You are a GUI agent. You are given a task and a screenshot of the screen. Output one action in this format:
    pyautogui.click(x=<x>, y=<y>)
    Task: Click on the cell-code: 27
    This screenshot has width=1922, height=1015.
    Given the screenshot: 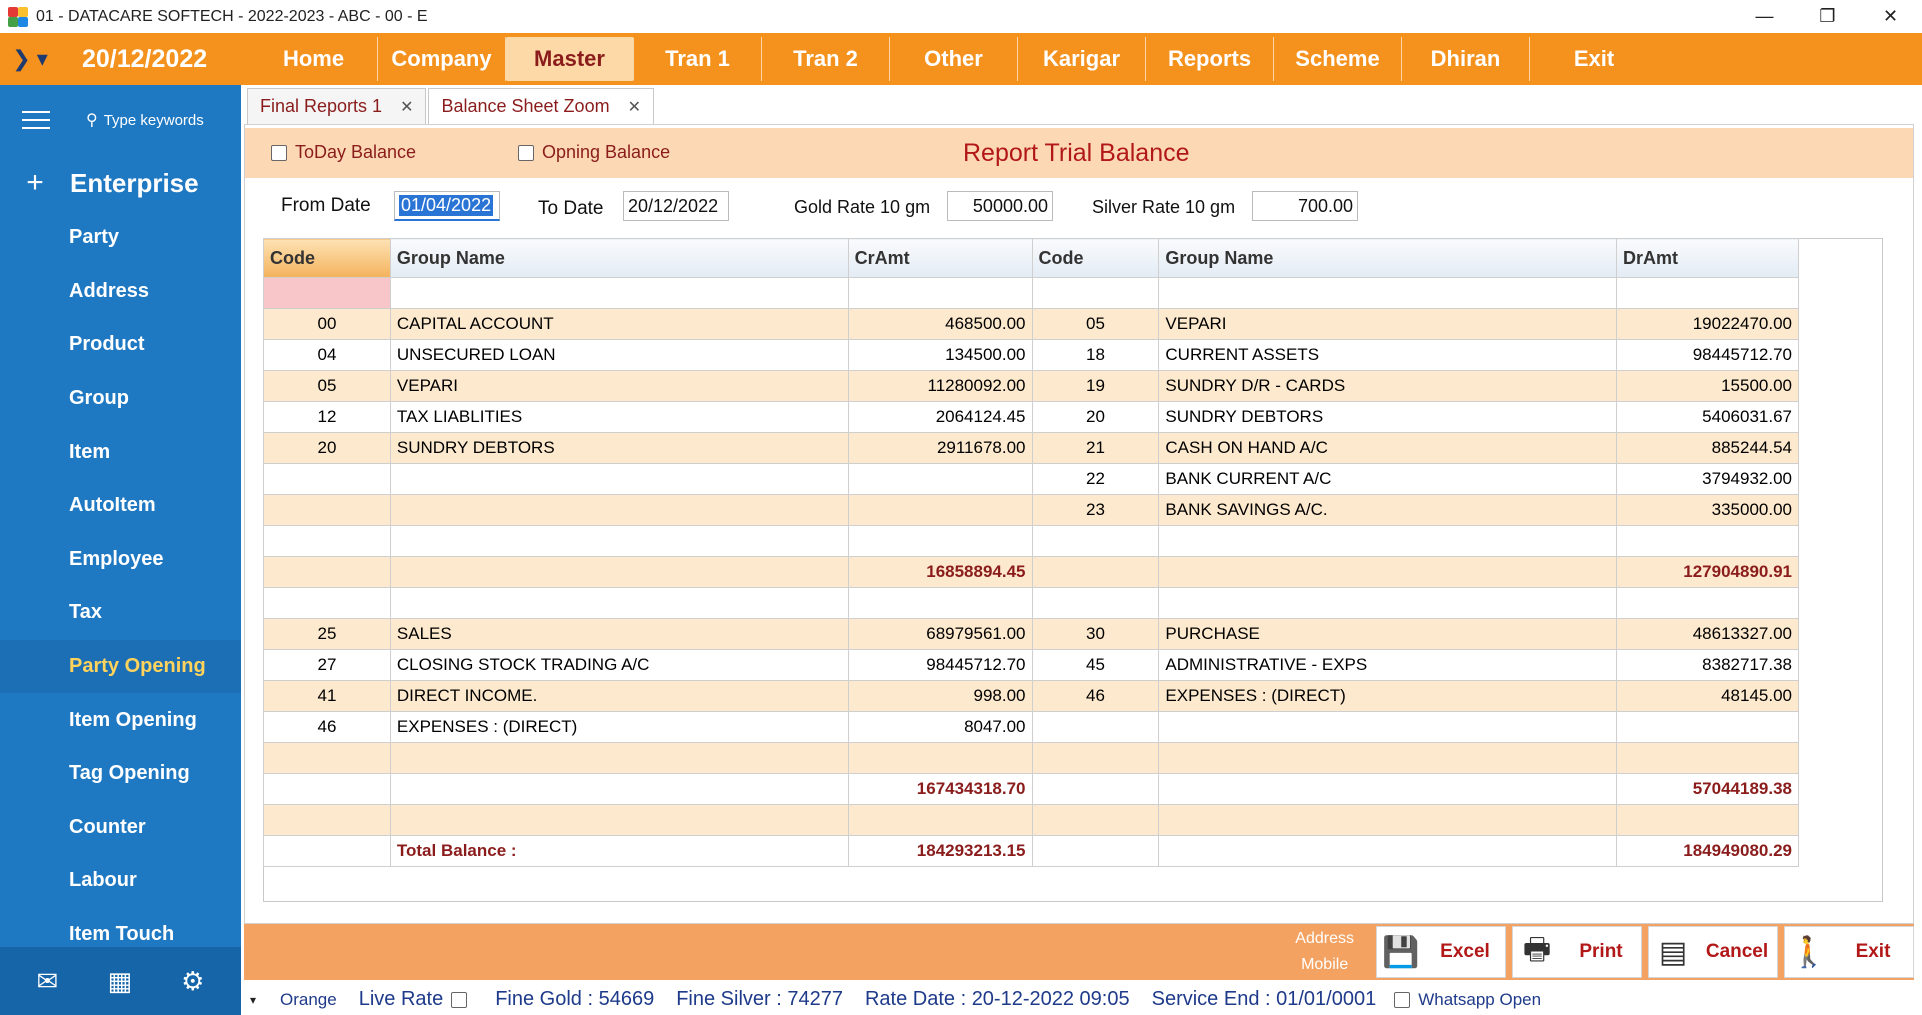 What is the action you would take?
    pyautogui.click(x=327, y=665)
    